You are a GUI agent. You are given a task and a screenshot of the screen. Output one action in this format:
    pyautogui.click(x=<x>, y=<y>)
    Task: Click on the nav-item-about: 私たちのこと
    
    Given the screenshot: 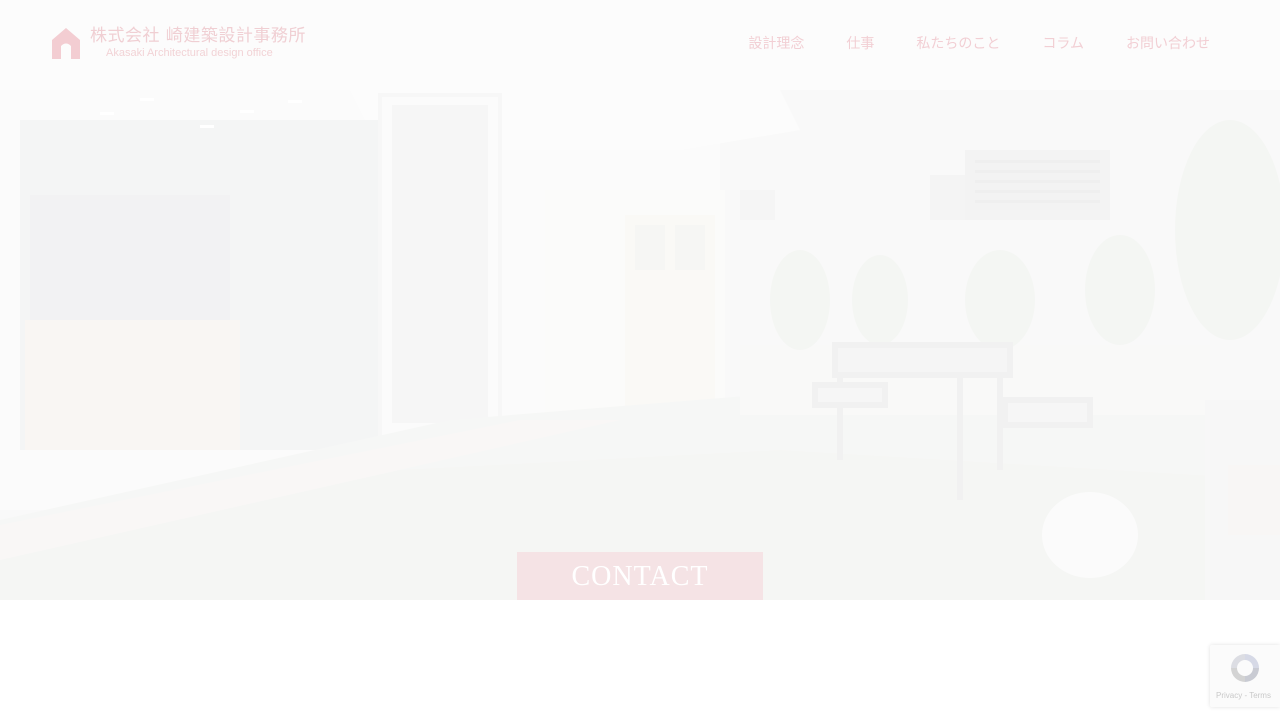 What is the action you would take?
    pyautogui.click(x=958, y=44)
    